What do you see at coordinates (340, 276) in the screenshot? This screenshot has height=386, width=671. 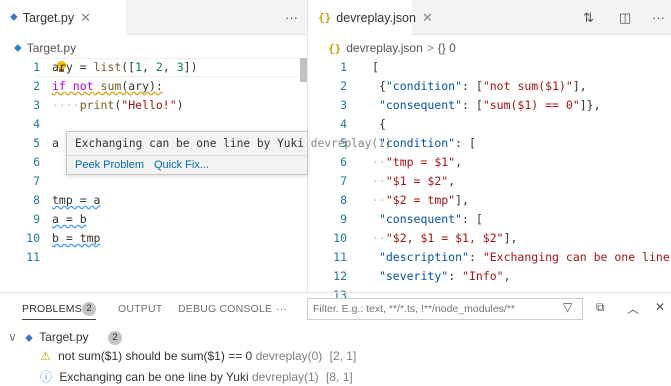 I see `line-number: 12` at bounding box center [340, 276].